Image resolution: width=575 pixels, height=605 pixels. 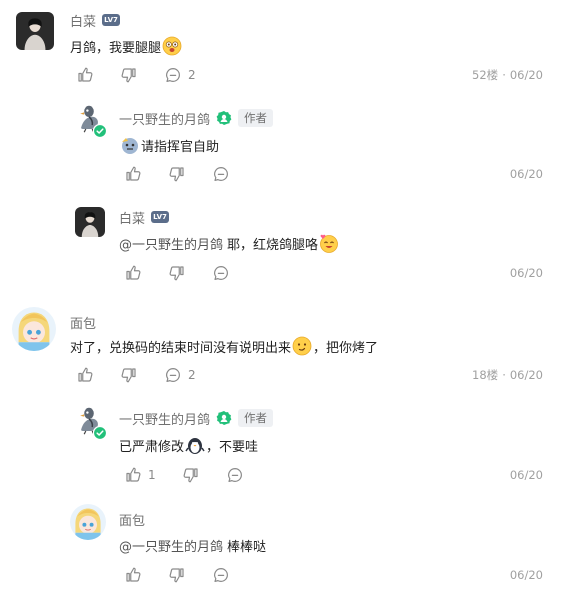 I want to click on reply-header: 白菜 LV7, so click(x=144, y=217).